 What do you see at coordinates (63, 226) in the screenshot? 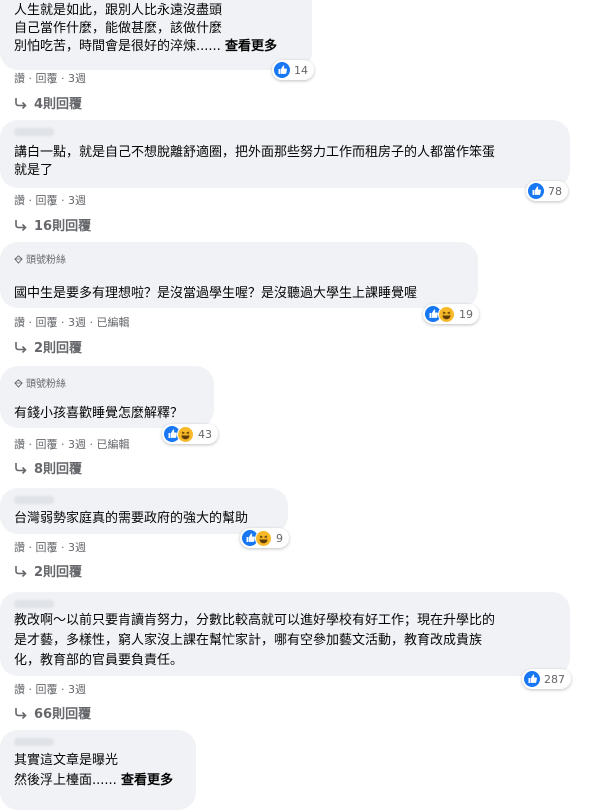
I see `replies-count-label: 16則回覆` at bounding box center [63, 226].